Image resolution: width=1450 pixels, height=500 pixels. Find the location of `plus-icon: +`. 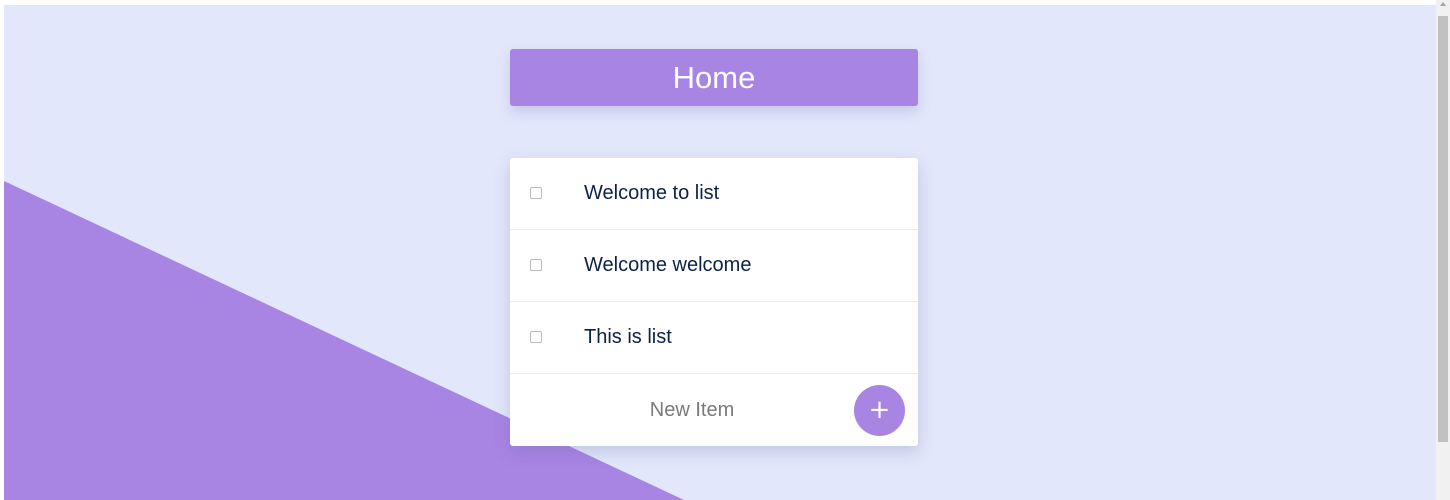

plus-icon: + is located at coordinates (879, 410).